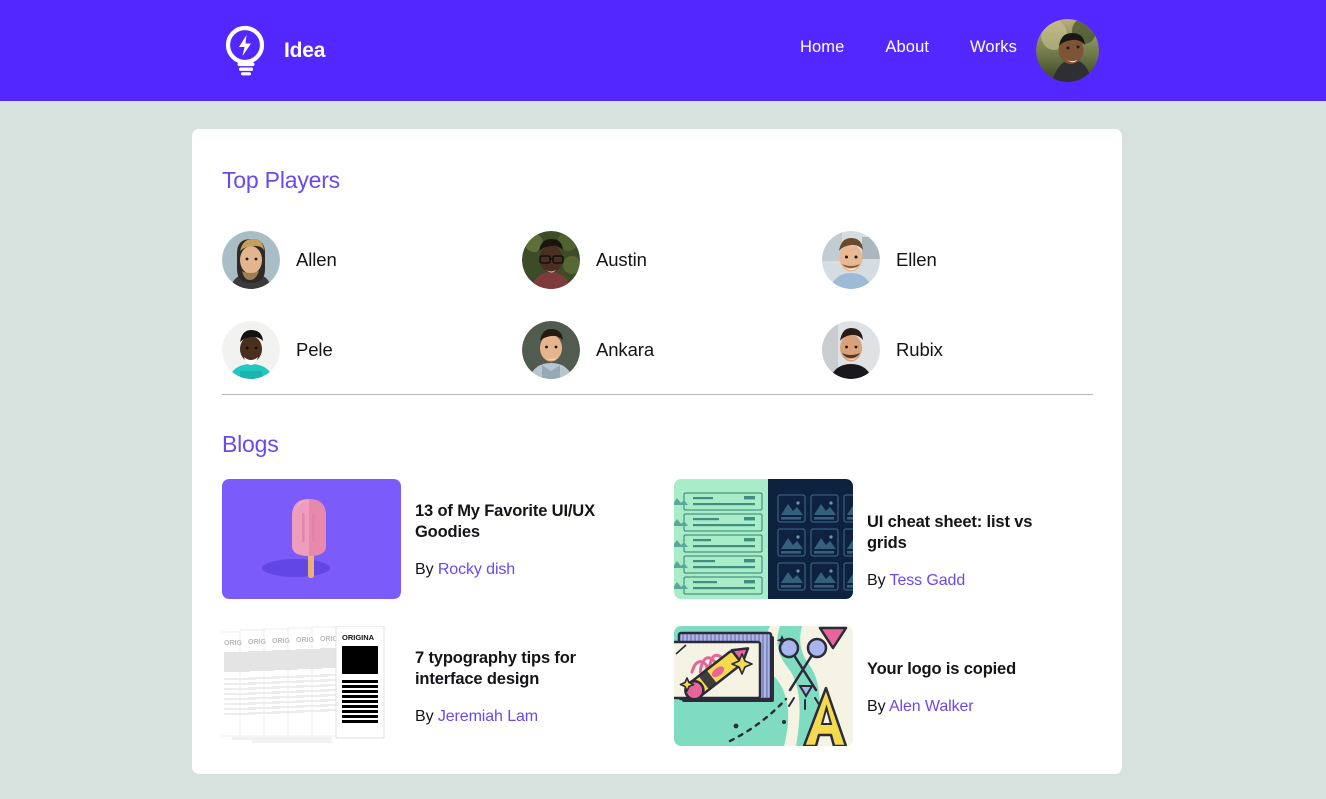 Image resolution: width=1326 pixels, height=799 pixels. Describe the element at coordinates (663, 50) in the screenshot. I see `site-header: Idea Home About Works` at that location.